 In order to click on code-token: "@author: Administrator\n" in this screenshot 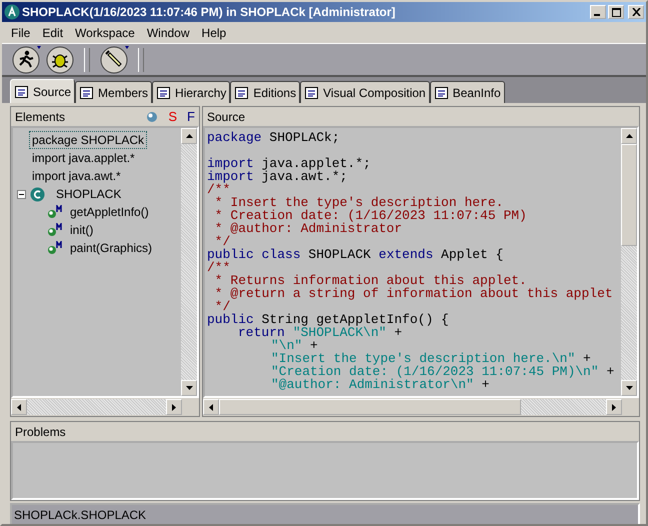, I will do `click(372, 384)`.